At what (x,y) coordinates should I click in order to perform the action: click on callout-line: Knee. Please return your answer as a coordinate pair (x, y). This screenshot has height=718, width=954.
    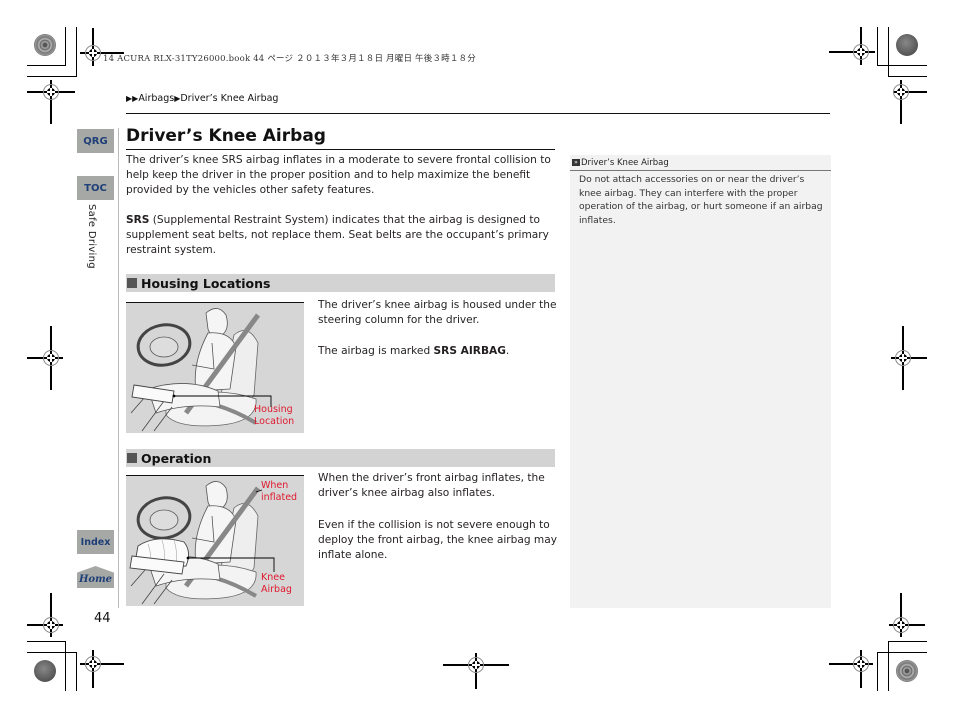
    Looking at the image, I should click on (273, 577).